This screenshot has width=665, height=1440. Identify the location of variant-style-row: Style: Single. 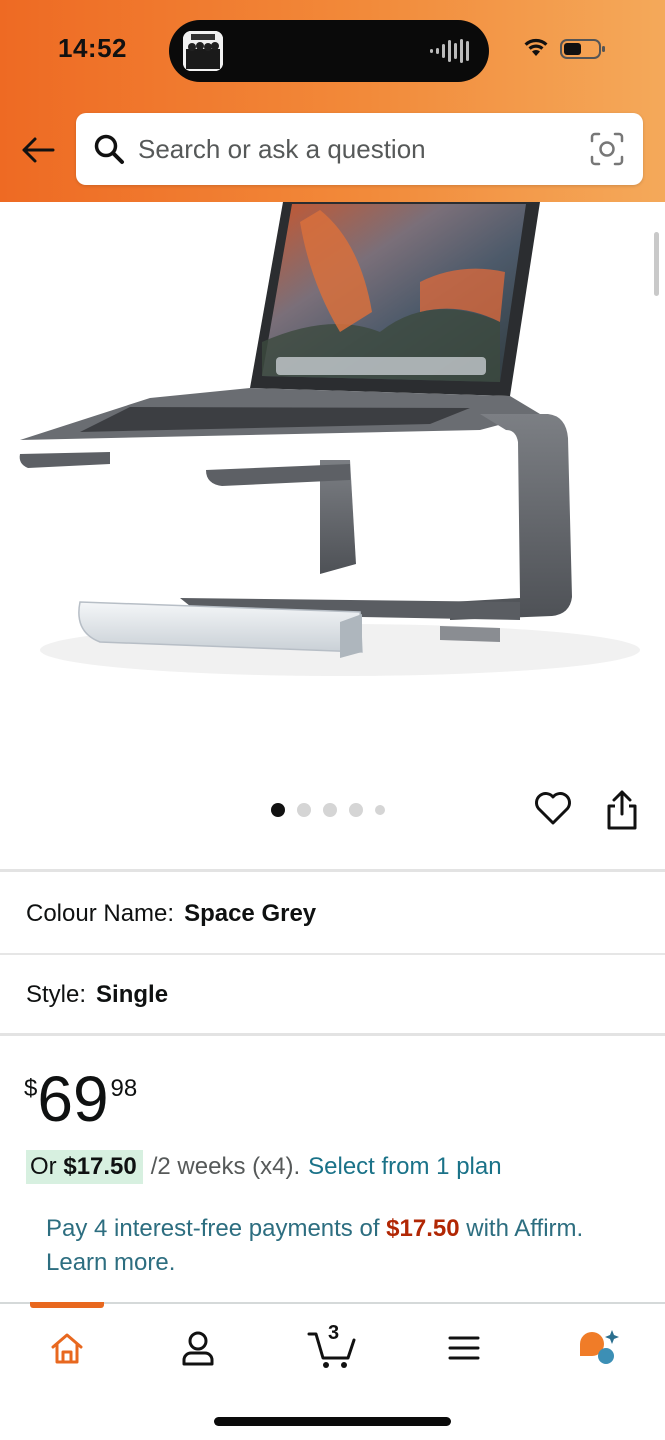
(332, 995).